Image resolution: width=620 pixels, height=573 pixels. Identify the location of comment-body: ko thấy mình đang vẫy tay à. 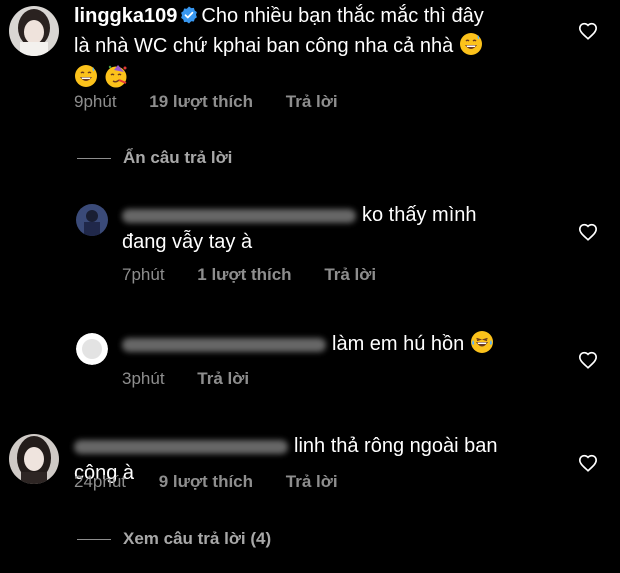
(332, 229).